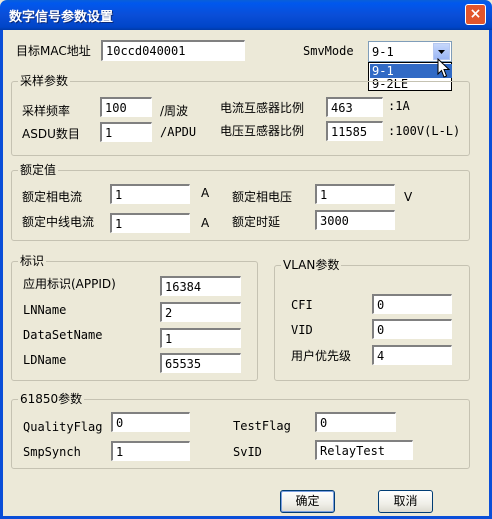 This screenshot has height=519, width=492. I want to click on rated-phase-current-input: 1, so click(150, 194).